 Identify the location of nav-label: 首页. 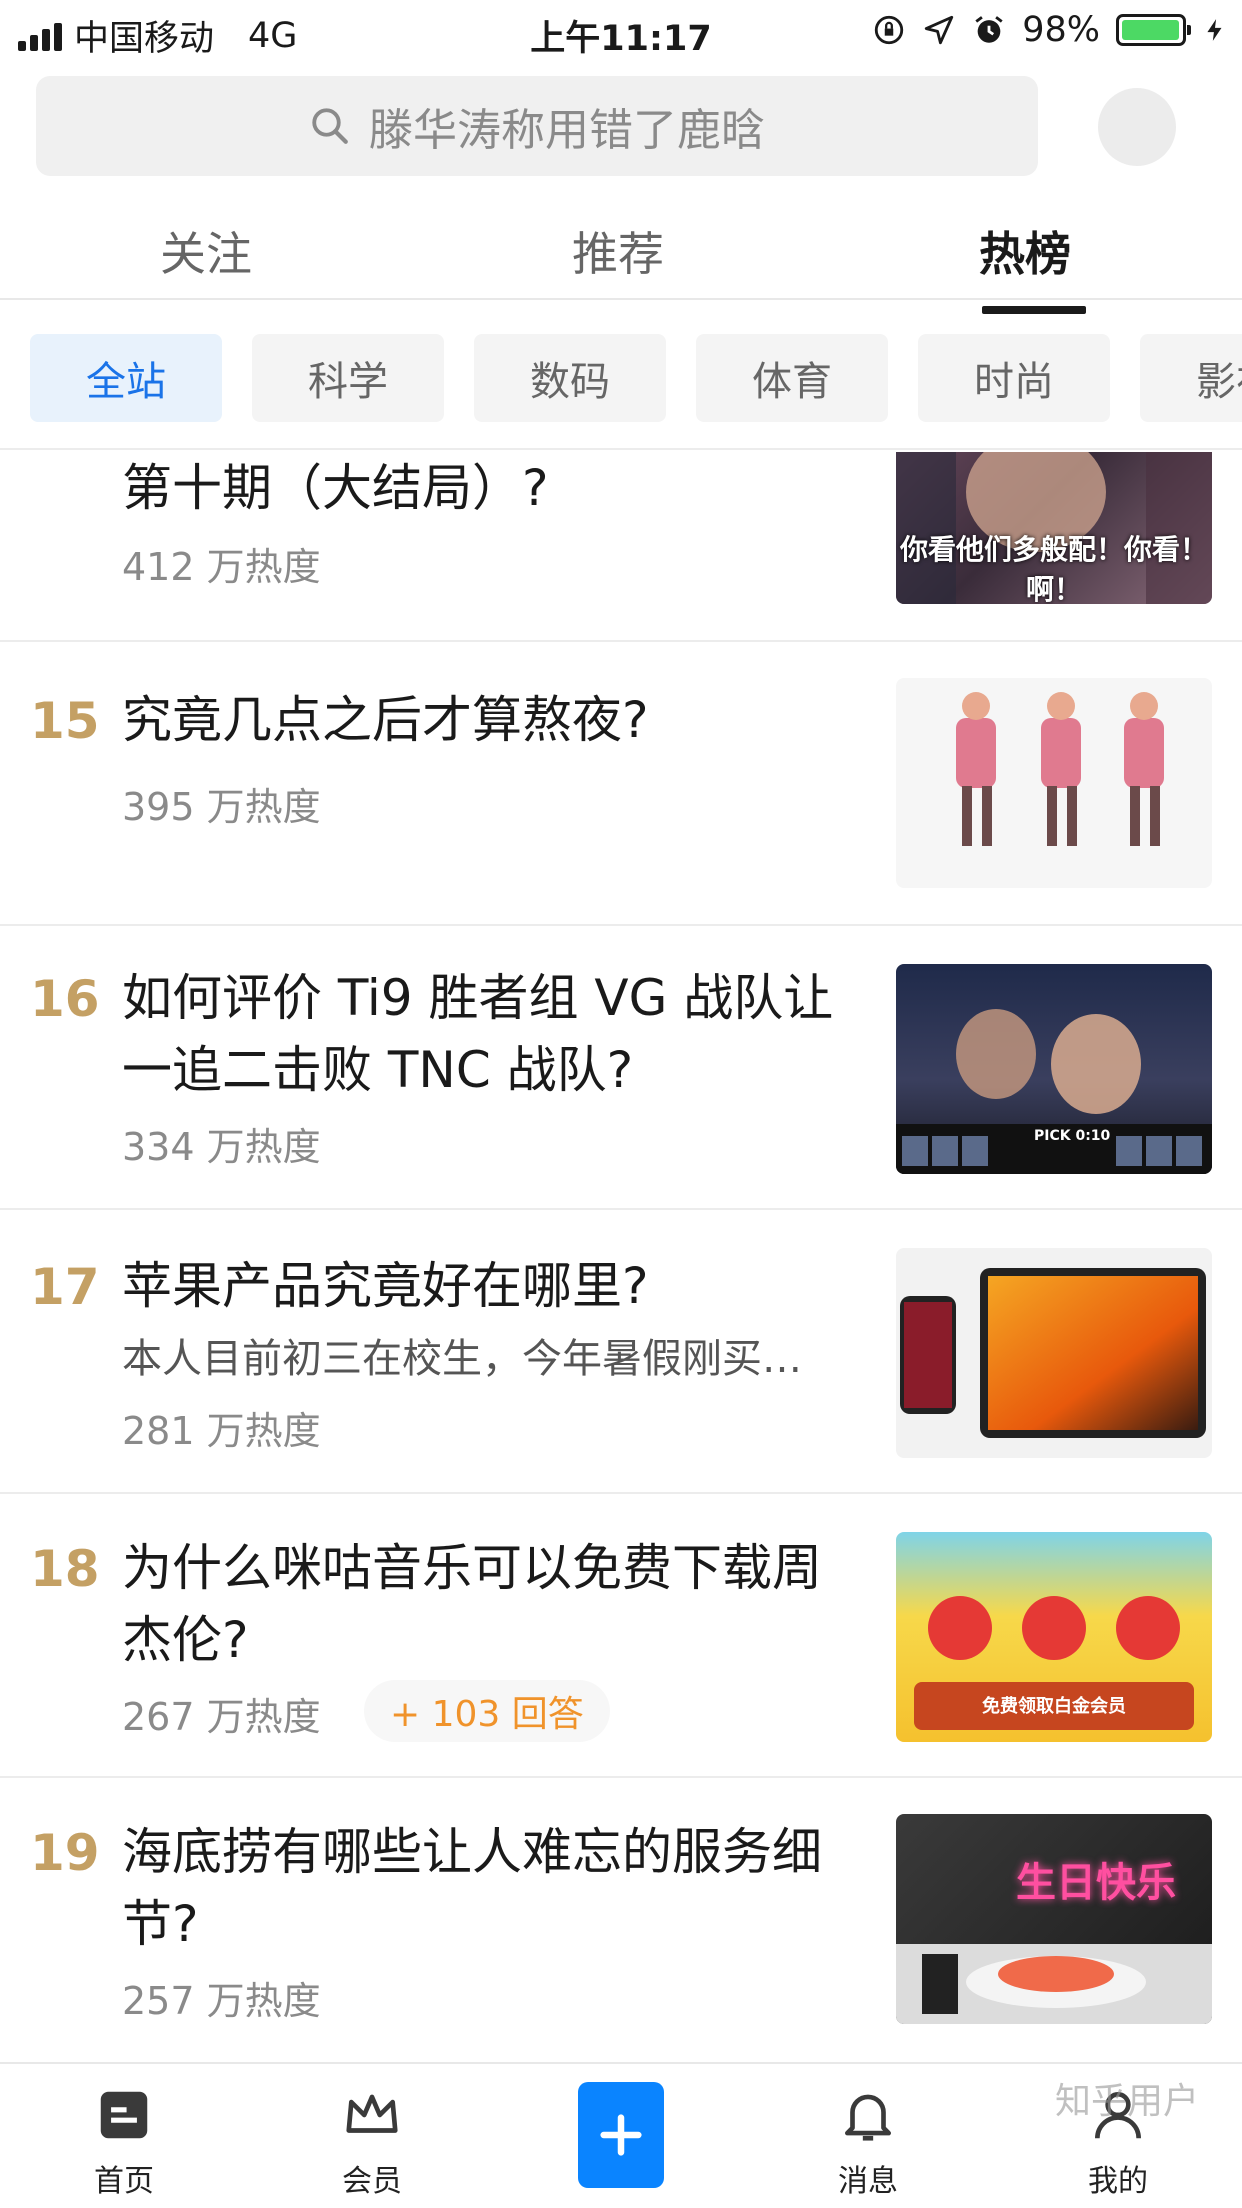
(124, 2181).